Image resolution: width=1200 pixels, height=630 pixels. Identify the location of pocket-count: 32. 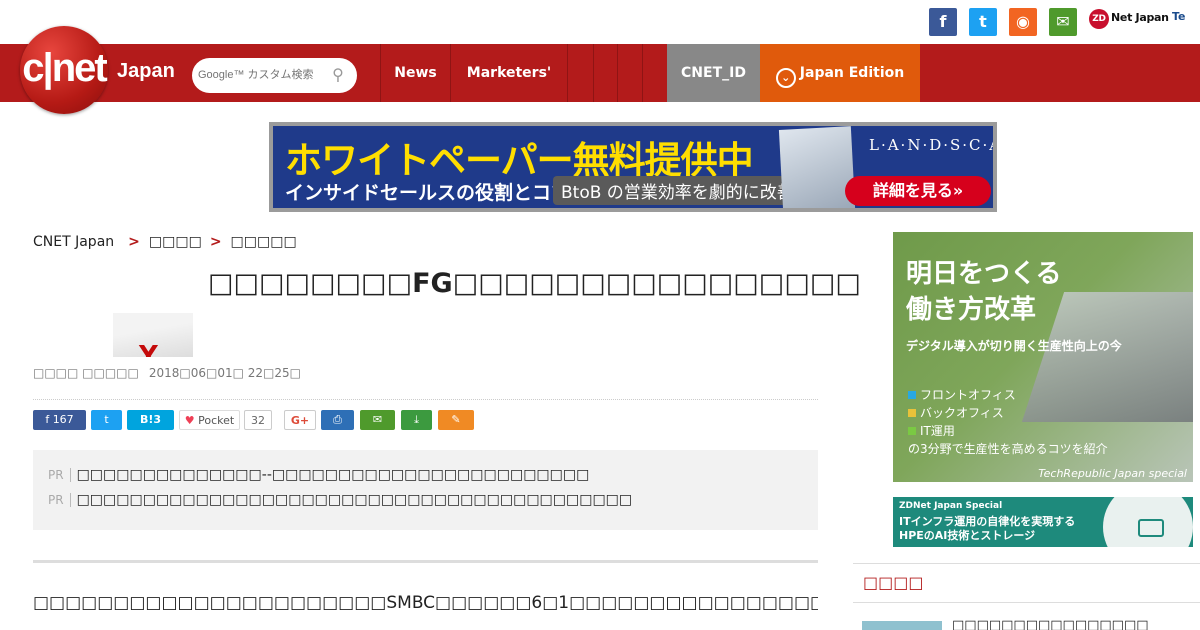
(258, 420).